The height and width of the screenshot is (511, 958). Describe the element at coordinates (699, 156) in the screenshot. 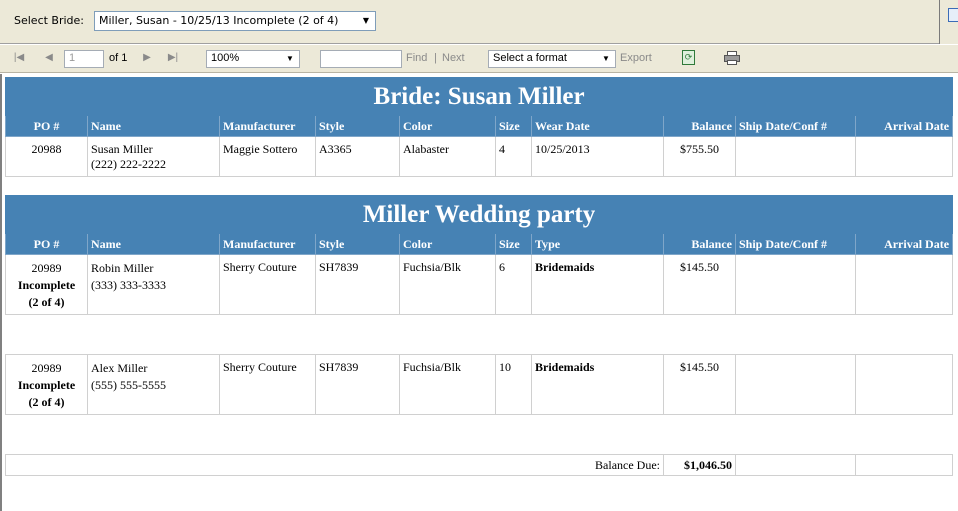

I see `balance: $755.50` at that location.